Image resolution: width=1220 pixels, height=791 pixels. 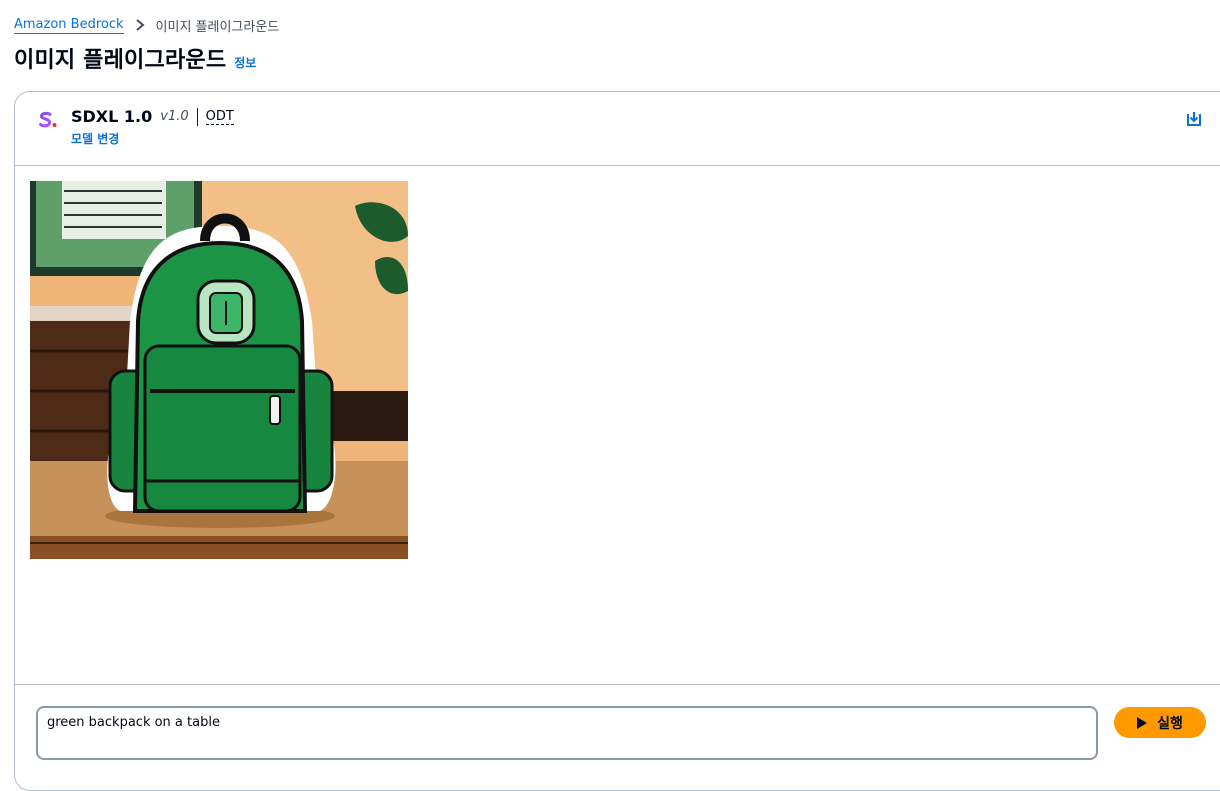 What do you see at coordinates (112, 116) in the screenshot?
I see `model-name: SDXL 1.0` at bounding box center [112, 116].